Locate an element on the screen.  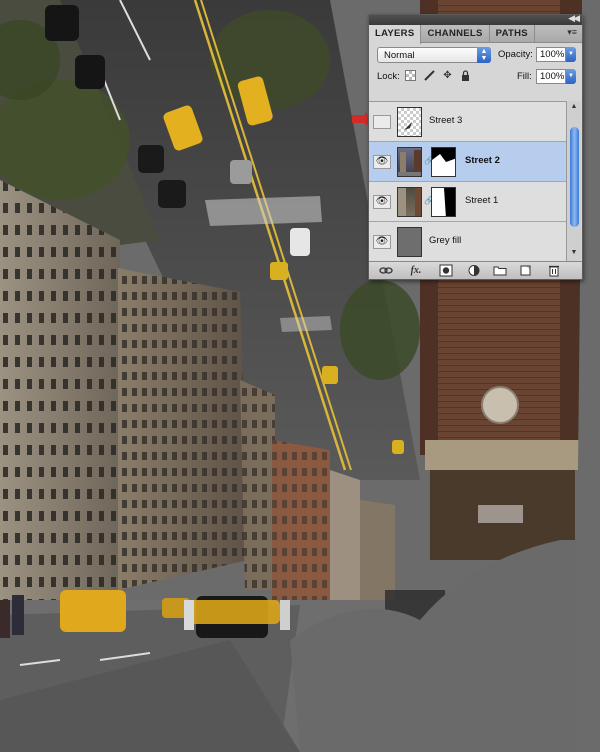
layer-row-street-3: 👁 Street 3 is located at coordinates (467, 122).